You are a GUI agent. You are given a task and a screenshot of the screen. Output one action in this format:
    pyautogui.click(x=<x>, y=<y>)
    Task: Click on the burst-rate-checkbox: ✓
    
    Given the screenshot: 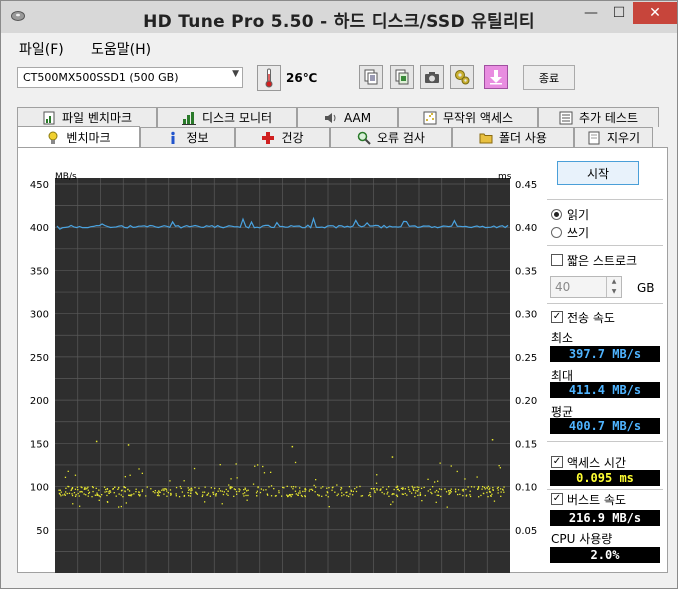 What is the action you would take?
    pyautogui.click(x=557, y=499)
    